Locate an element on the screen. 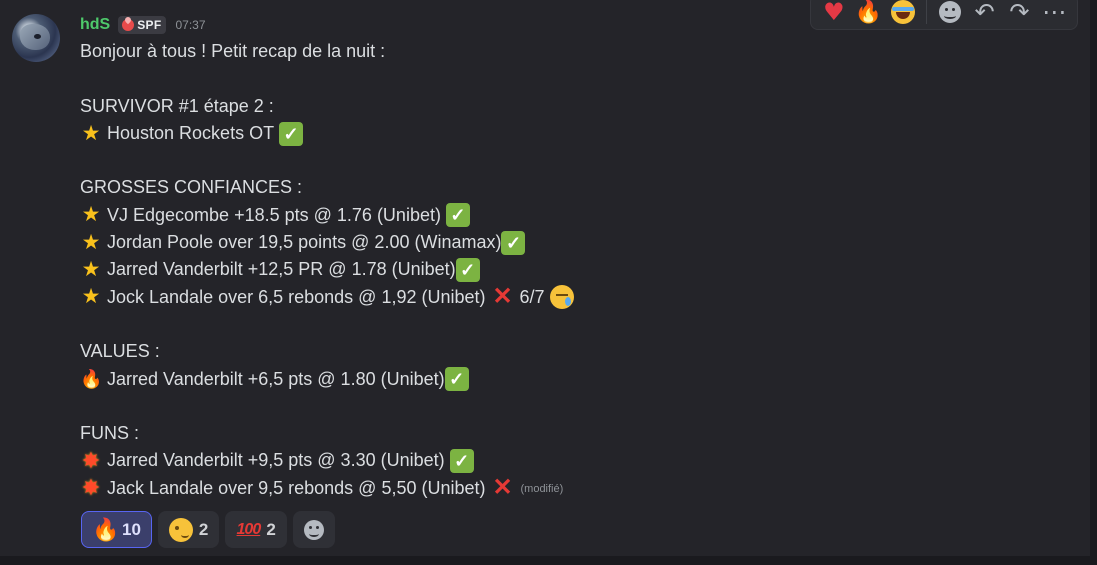 The height and width of the screenshot is (565, 1097). hundred-icon: 100 is located at coordinates (249, 529).